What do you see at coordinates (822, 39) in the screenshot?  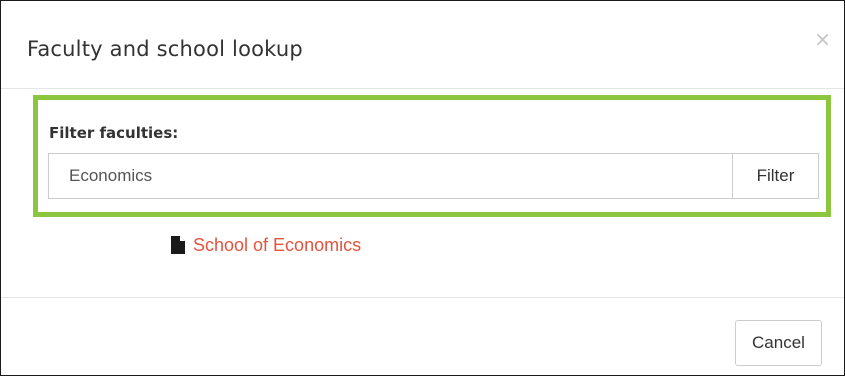 I see `close-icon: ×` at bounding box center [822, 39].